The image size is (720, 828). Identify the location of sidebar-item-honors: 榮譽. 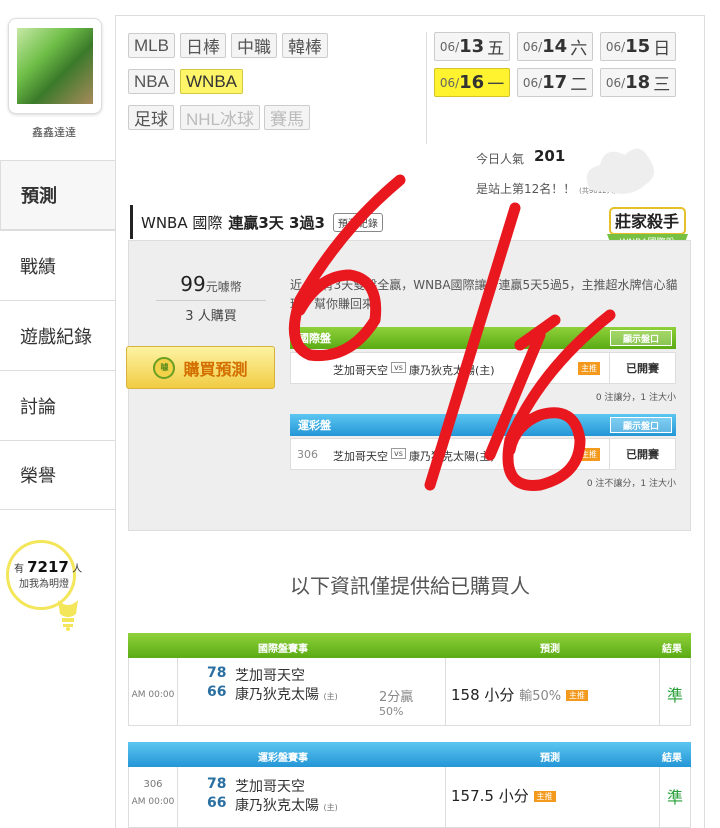
(57, 475).